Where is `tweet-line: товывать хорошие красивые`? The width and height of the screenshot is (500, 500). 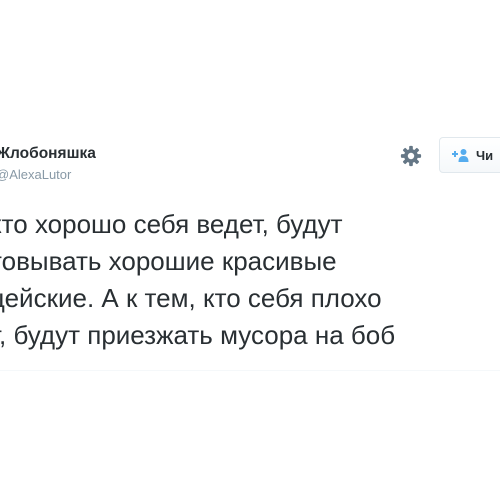 tweet-line: товывать хорошие красивые is located at coordinates (168, 261).